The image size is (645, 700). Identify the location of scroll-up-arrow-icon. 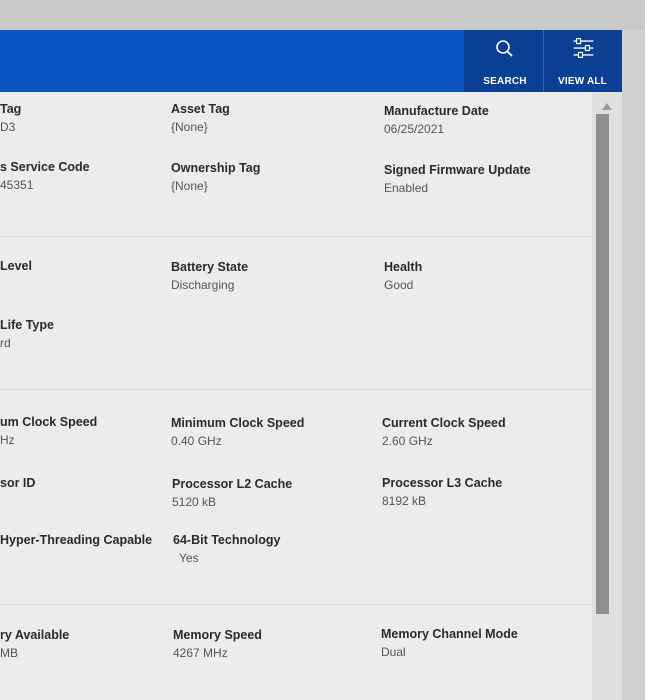
(607, 106).